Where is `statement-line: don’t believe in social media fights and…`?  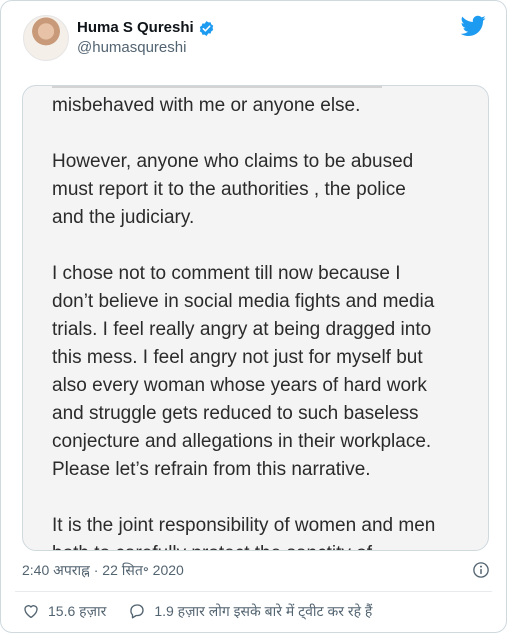 statement-line: don’t believe in social media fights and… is located at coordinates (243, 301).